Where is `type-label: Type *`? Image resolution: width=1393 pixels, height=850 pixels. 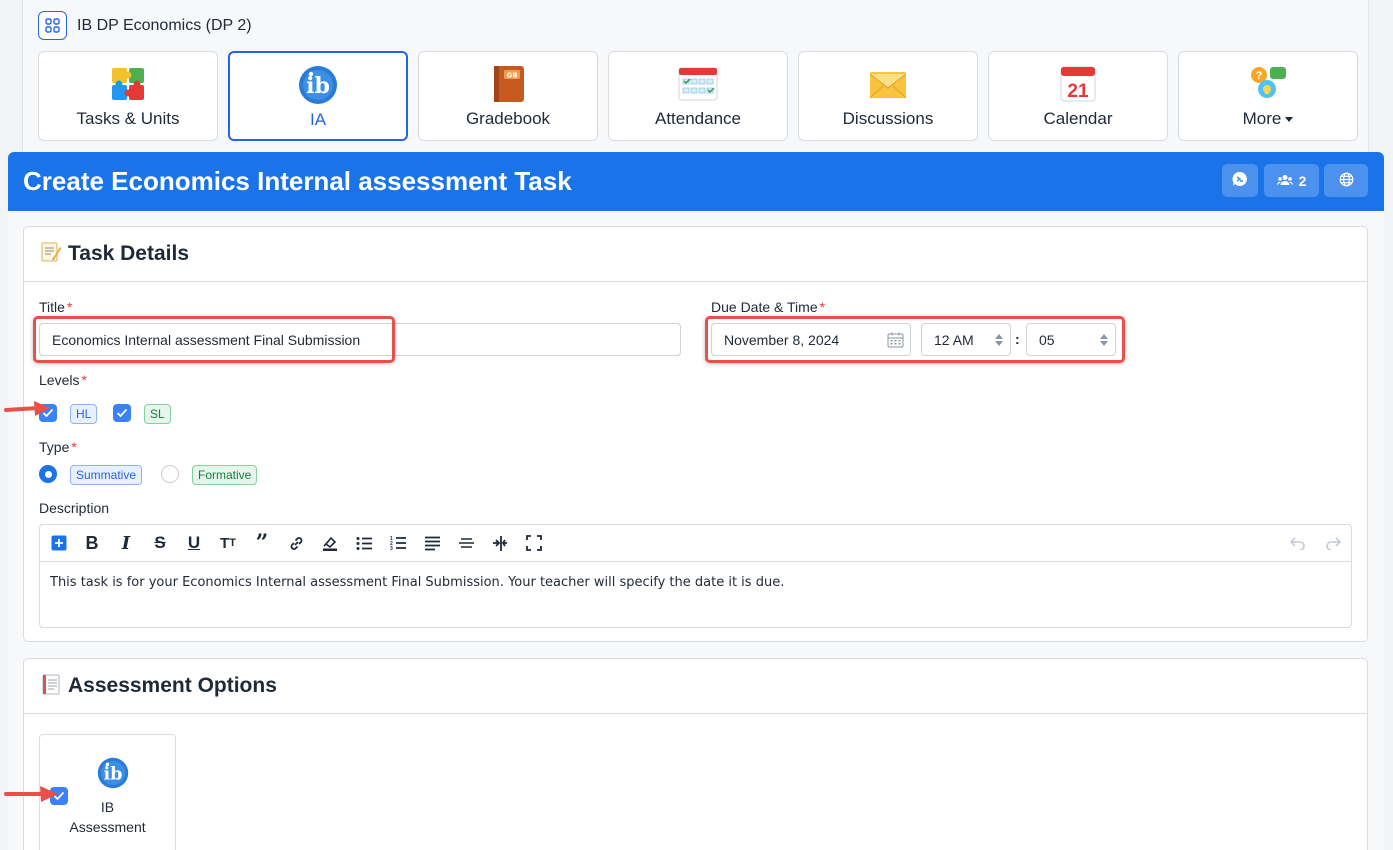 type-label: Type * is located at coordinates (58, 447).